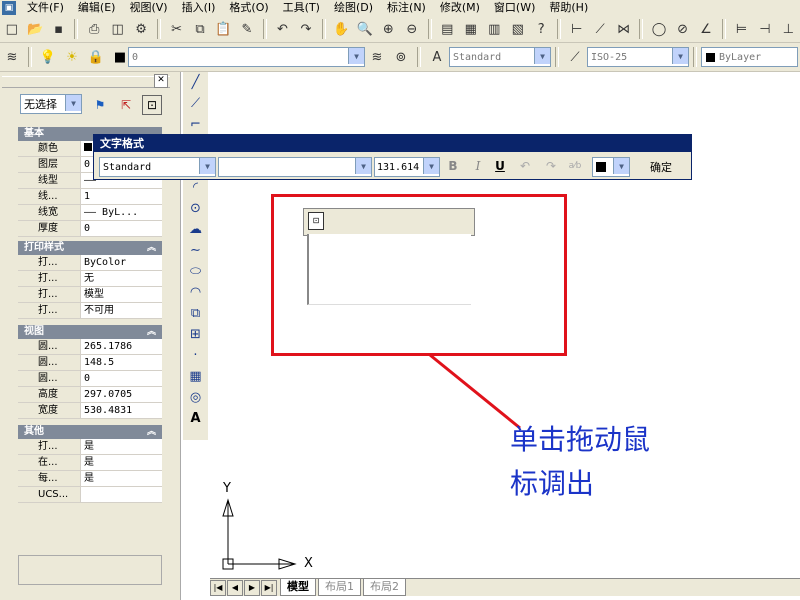 The width and height of the screenshot is (800, 600). Describe the element at coordinates (500, 57) in the screenshot. I see `text-style-combo: Standard ▼` at that location.